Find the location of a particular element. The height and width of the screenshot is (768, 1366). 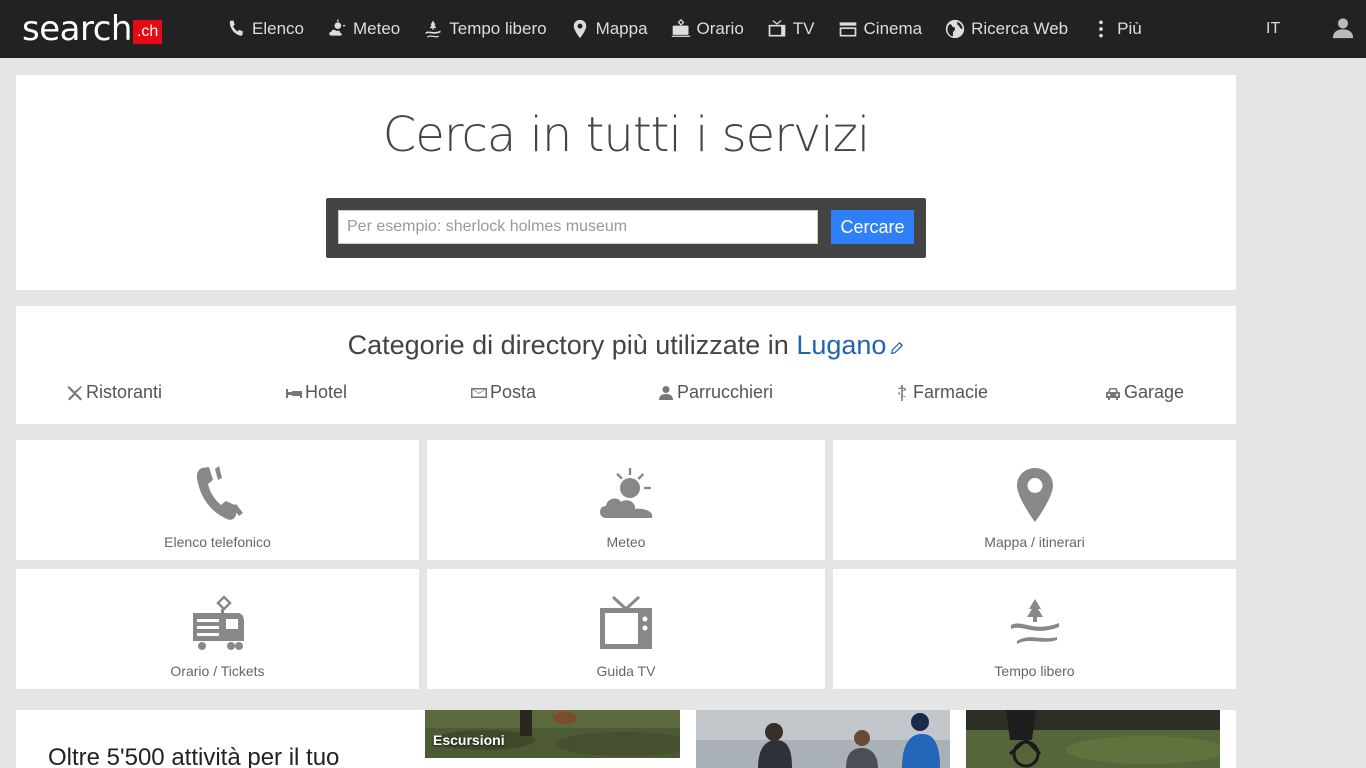

cutlery-icon is located at coordinates (74, 392).